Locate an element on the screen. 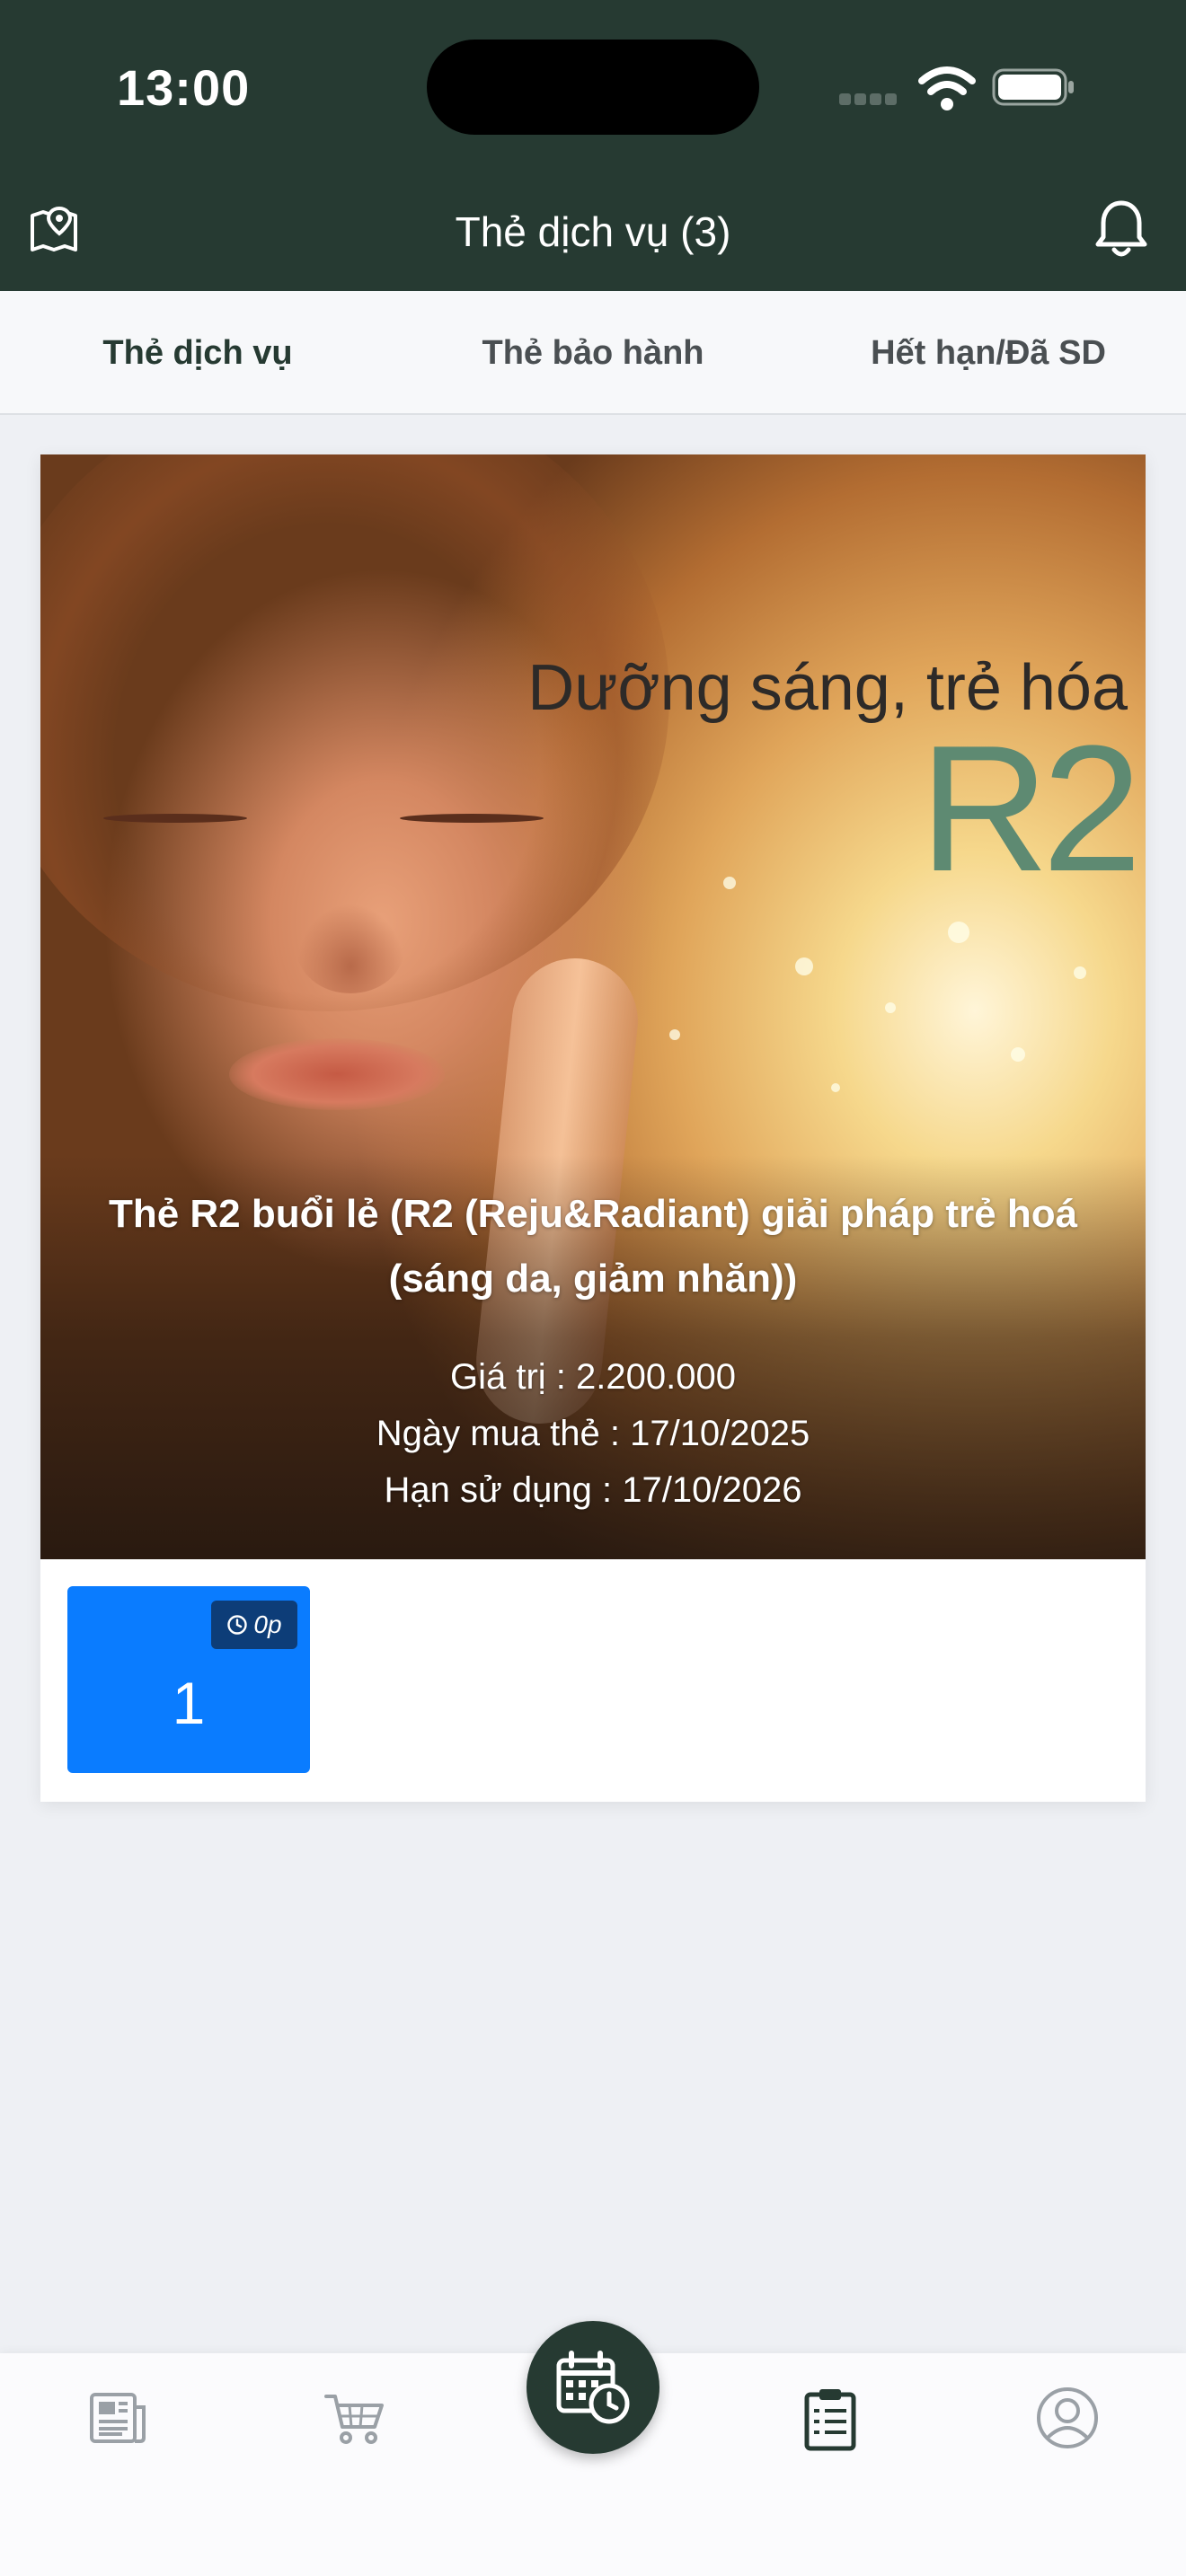  session-duration-badge: 0p is located at coordinates (254, 1625).